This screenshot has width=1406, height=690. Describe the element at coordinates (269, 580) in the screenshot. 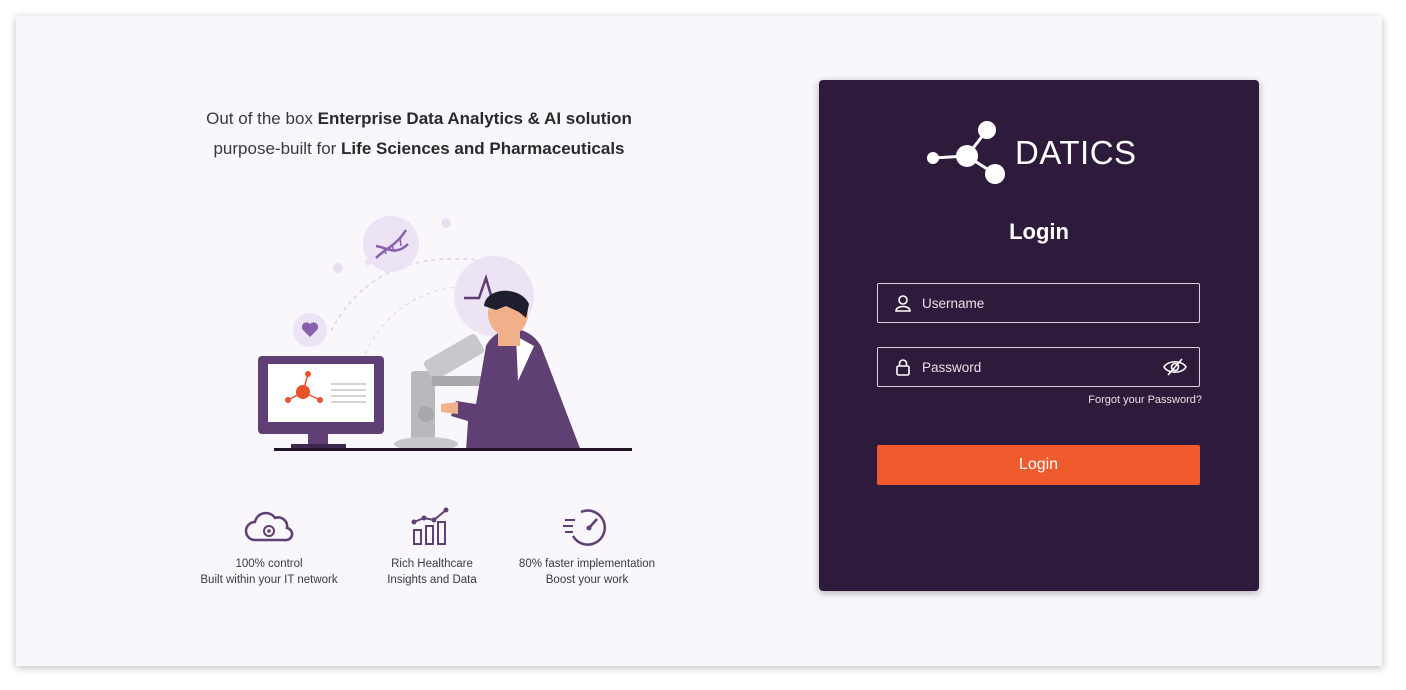

I see `feature-control-line-2: Built within your IT network` at that location.